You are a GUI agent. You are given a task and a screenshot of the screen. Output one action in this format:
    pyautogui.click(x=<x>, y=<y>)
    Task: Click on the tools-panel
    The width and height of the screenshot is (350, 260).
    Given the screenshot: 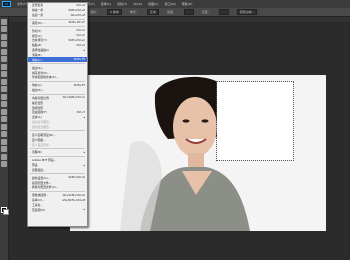 What is the action you would take?
    pyautogui.click(x=4, y=138)
    